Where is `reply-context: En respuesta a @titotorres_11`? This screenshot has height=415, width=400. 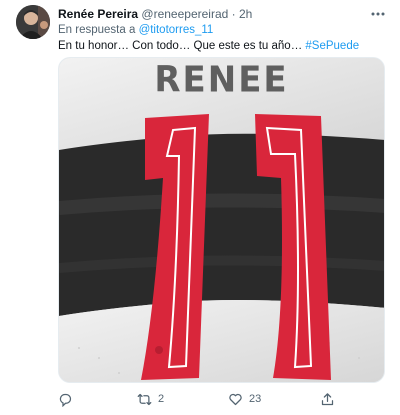 reply-context: En respuesta a @titotorres_11 is located at coordinates (135, 30).